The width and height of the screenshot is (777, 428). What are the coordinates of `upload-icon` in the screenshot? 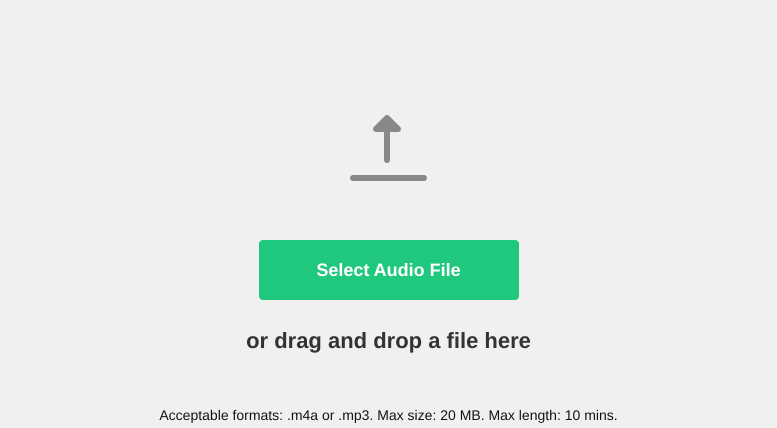 It's located at (388, 148).